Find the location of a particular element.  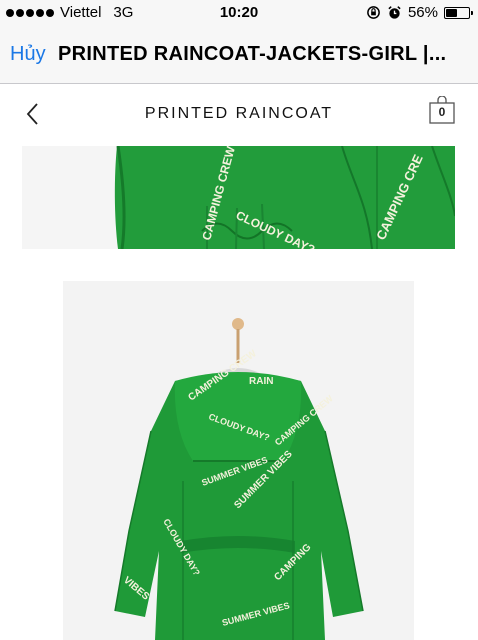

product-detail-image: CAMPING CREW CLOUDY DAY? CAMPING CRE is located at coordinates (238, 197).